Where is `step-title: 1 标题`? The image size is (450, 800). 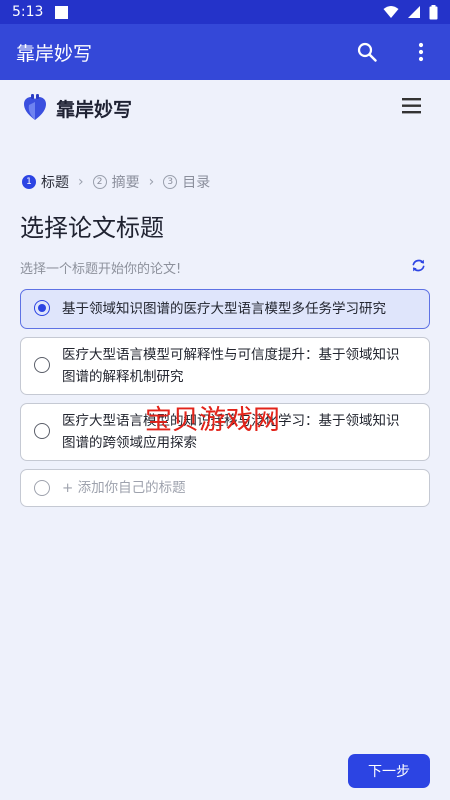 step-title: 1 标题 is located at coordinates (45, 182).